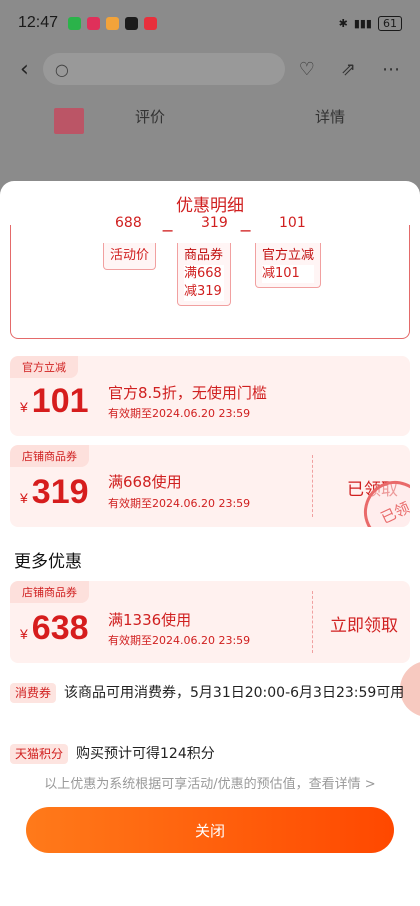  I want to click on product-thumbnail, so click(69, 121).